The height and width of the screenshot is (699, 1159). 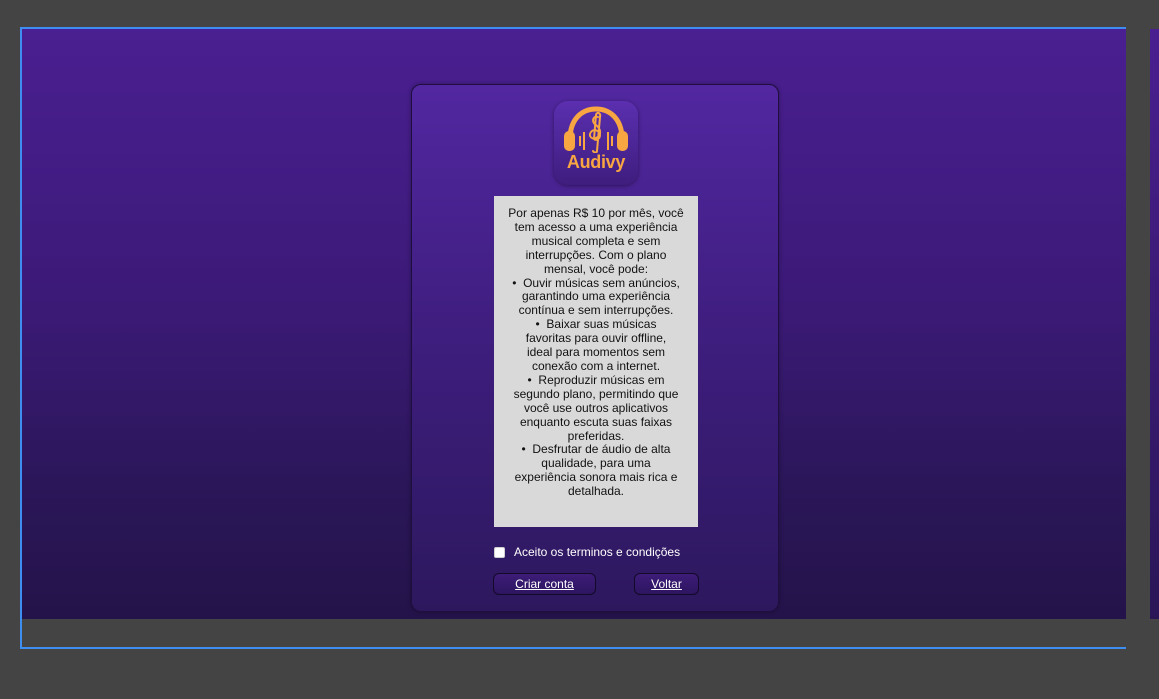 I want to click on back-button: Voltar, so click(x=666, y=584).